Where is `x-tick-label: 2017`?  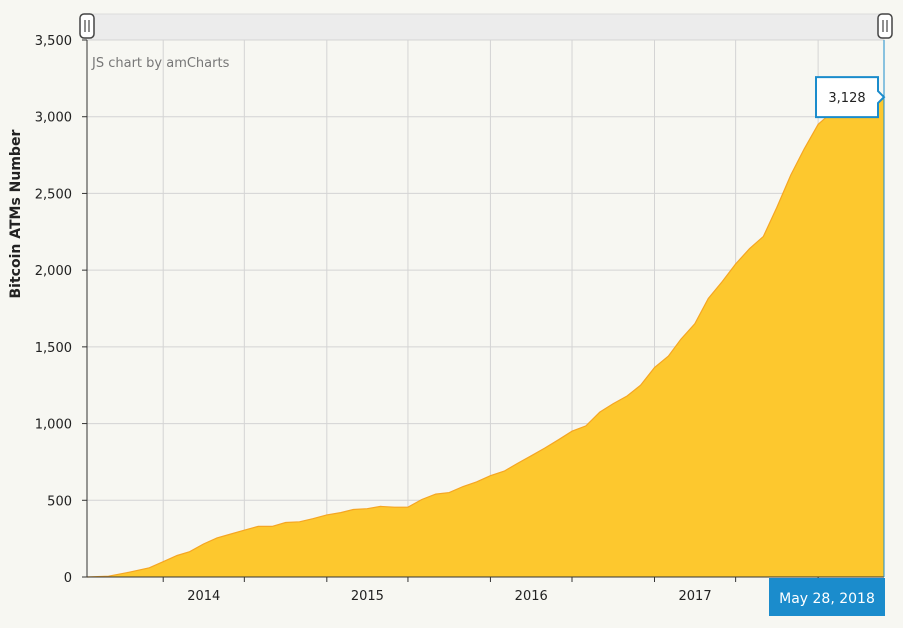 x-tick-label: 2017 is located at coordinates (695, 596).